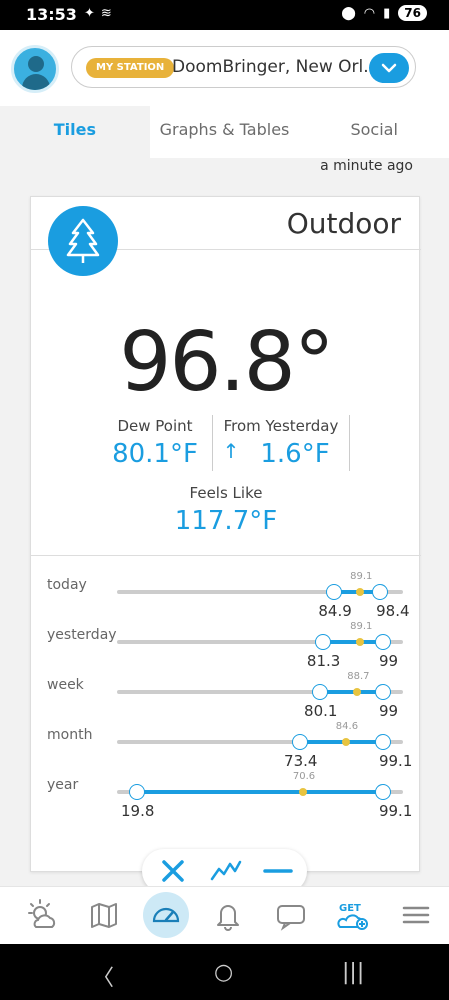  What do you see at coordinates (173, 871) in the screenshot?
I see `close-icon` at bounding box center [173, 871].